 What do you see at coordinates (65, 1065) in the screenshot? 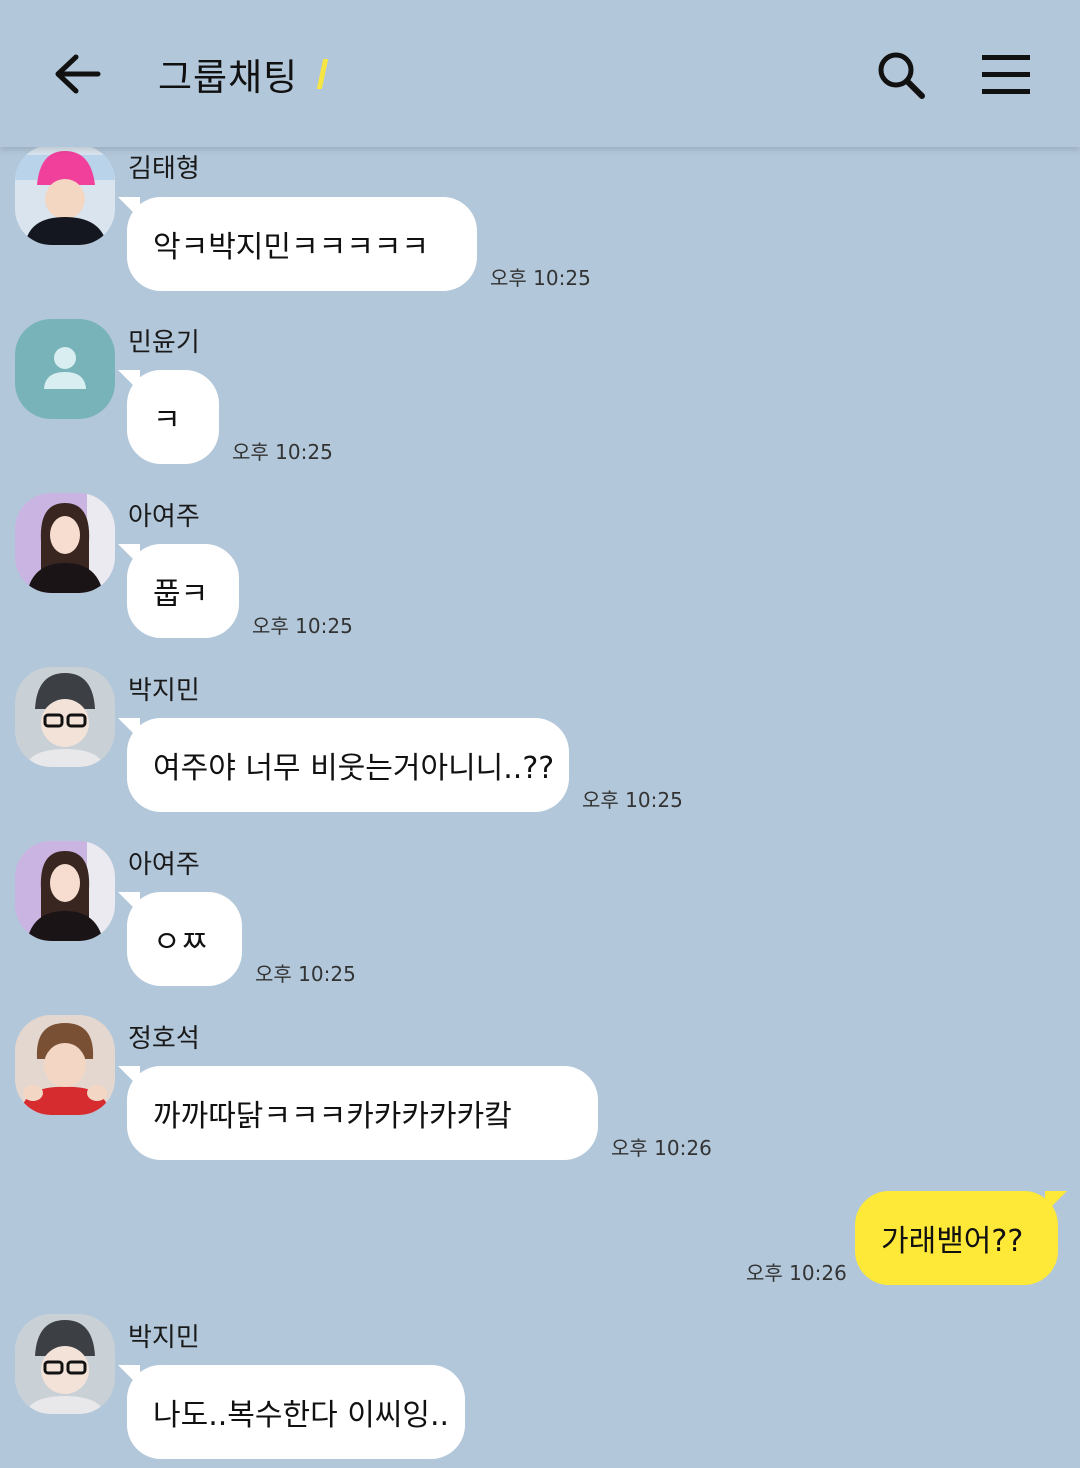
I see `avatar-jung-hoseok` at bounding box center [65, 1065].